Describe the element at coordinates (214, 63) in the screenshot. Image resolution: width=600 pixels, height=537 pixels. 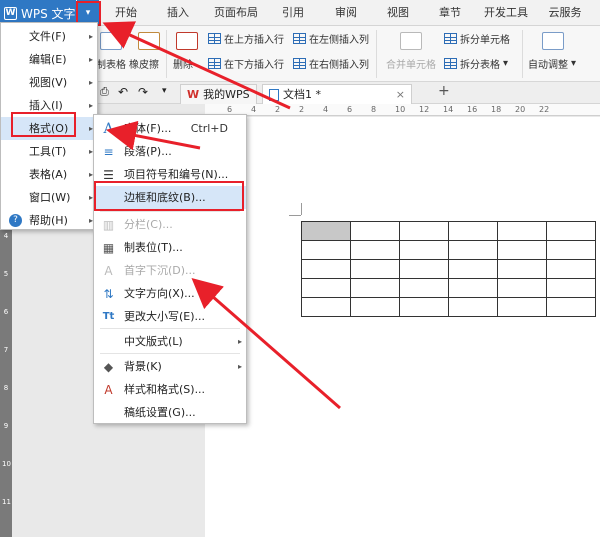
I see `insert-row-below-icon` at that location.